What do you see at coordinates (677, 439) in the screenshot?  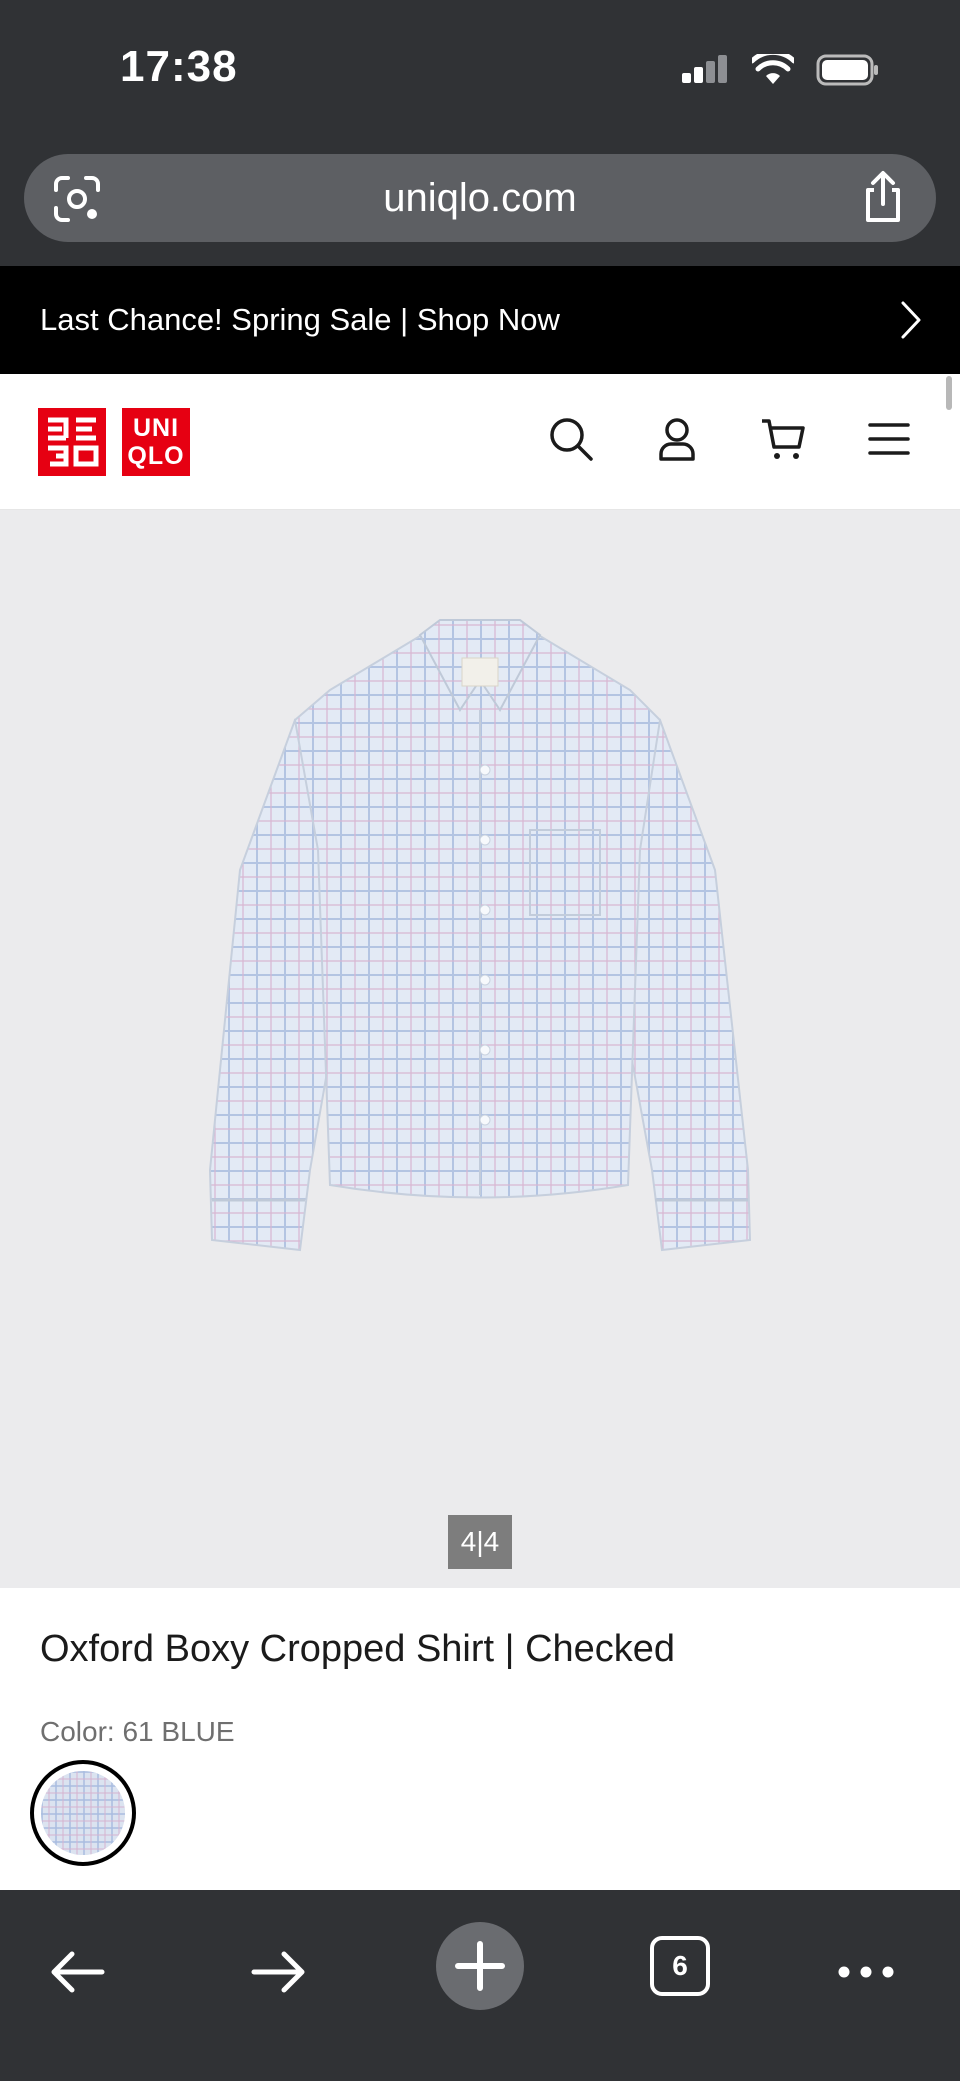 I see `account-icon` at bounding box center [677, 439].